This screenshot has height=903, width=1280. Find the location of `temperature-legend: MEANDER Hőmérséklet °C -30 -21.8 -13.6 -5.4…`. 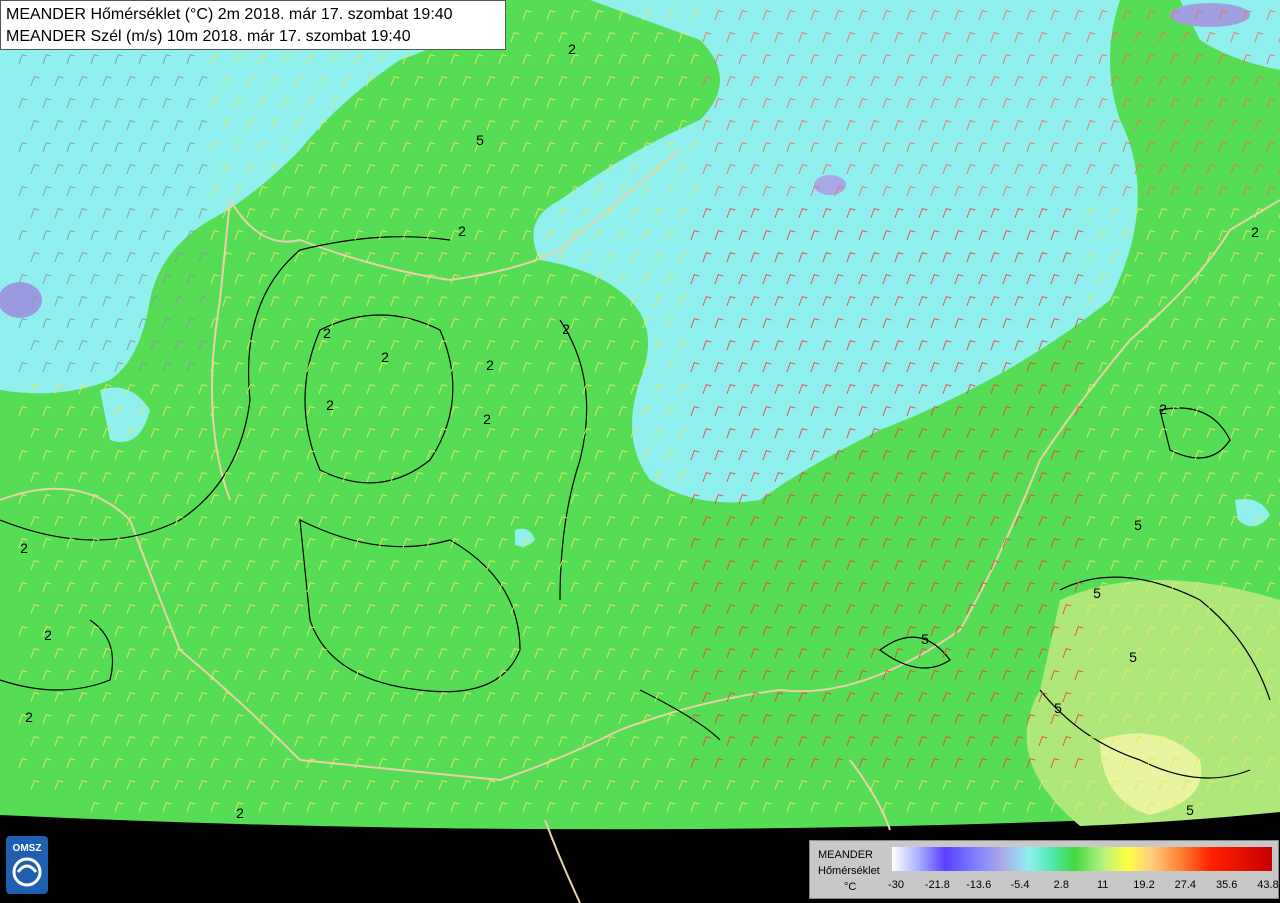

temperature-legend: MEANDER Hőmérséklet °C -30 -21.8 -13.6 -5.4… is located at coordinates (1044, 869).